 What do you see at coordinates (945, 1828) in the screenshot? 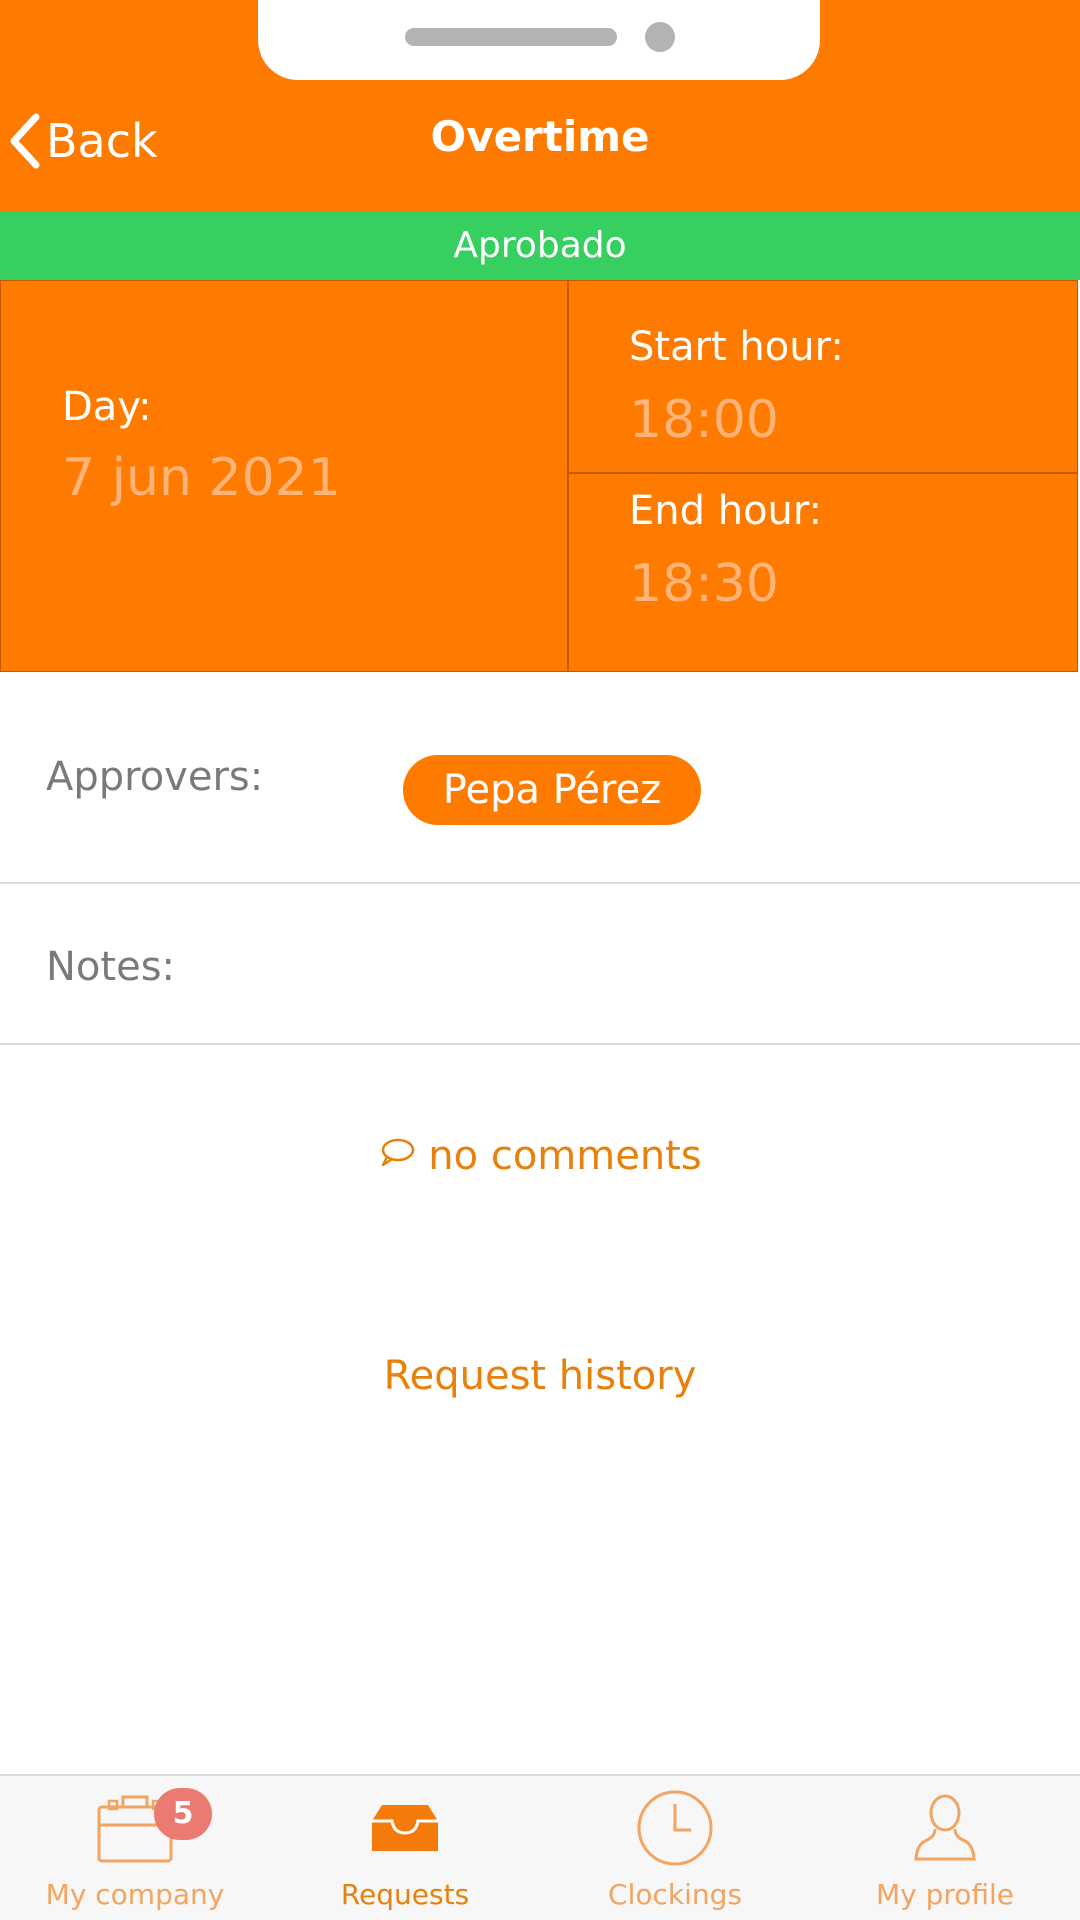
I see `person-icon` at bounding box center [945, 1828].